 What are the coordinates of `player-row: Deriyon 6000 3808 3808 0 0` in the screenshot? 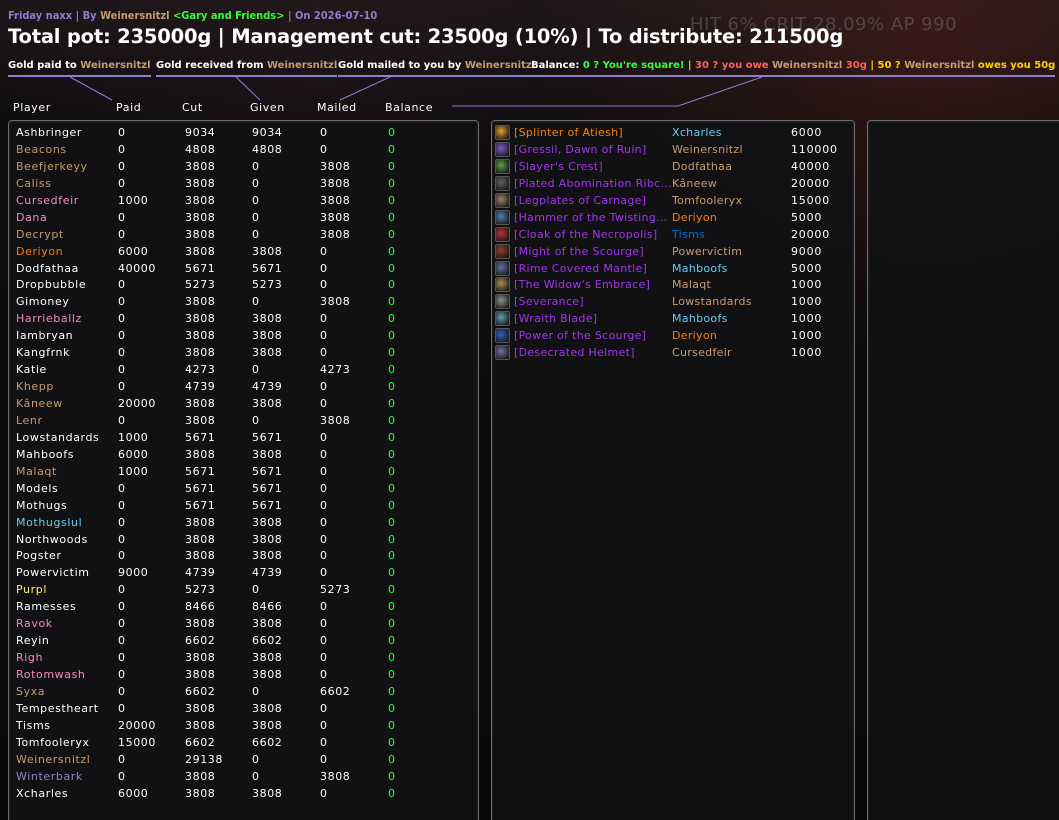 It's located at (243, 252).